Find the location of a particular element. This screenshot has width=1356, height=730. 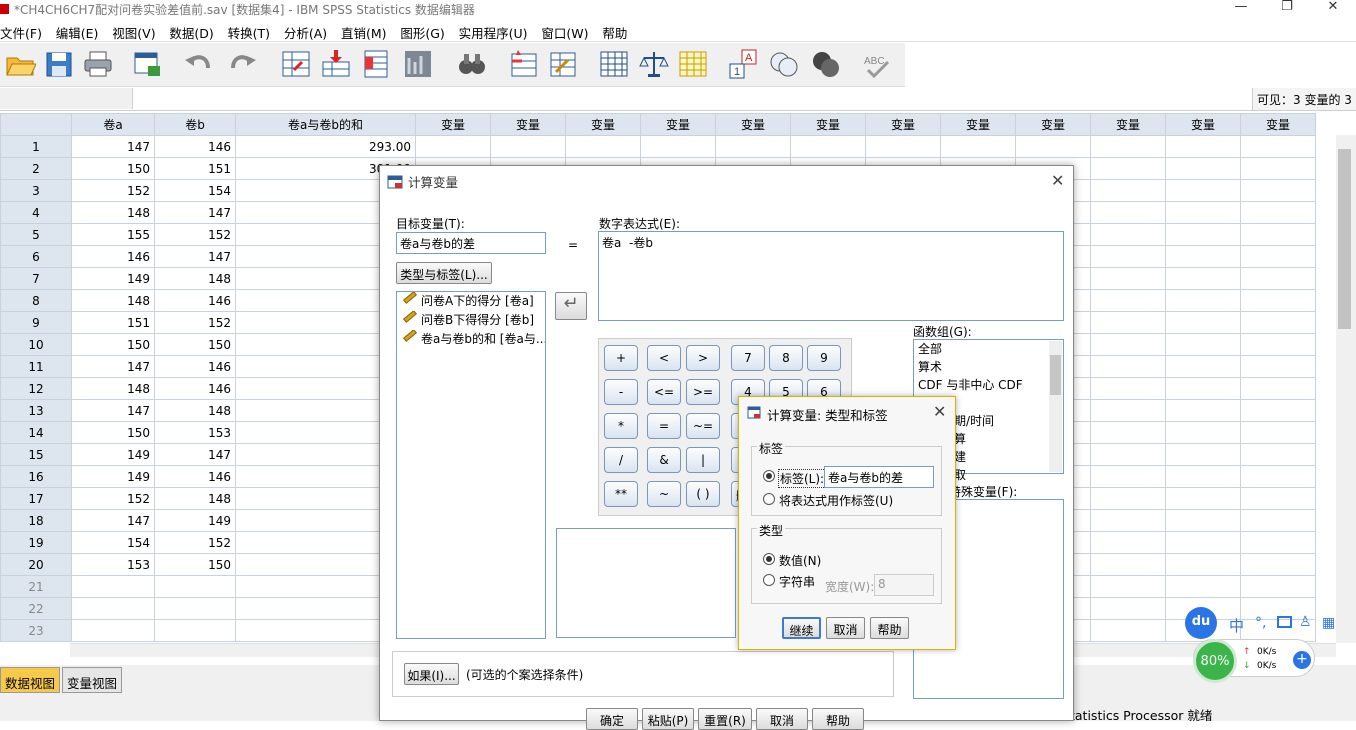

row-number: 1 is located at coordinates (36, 146).